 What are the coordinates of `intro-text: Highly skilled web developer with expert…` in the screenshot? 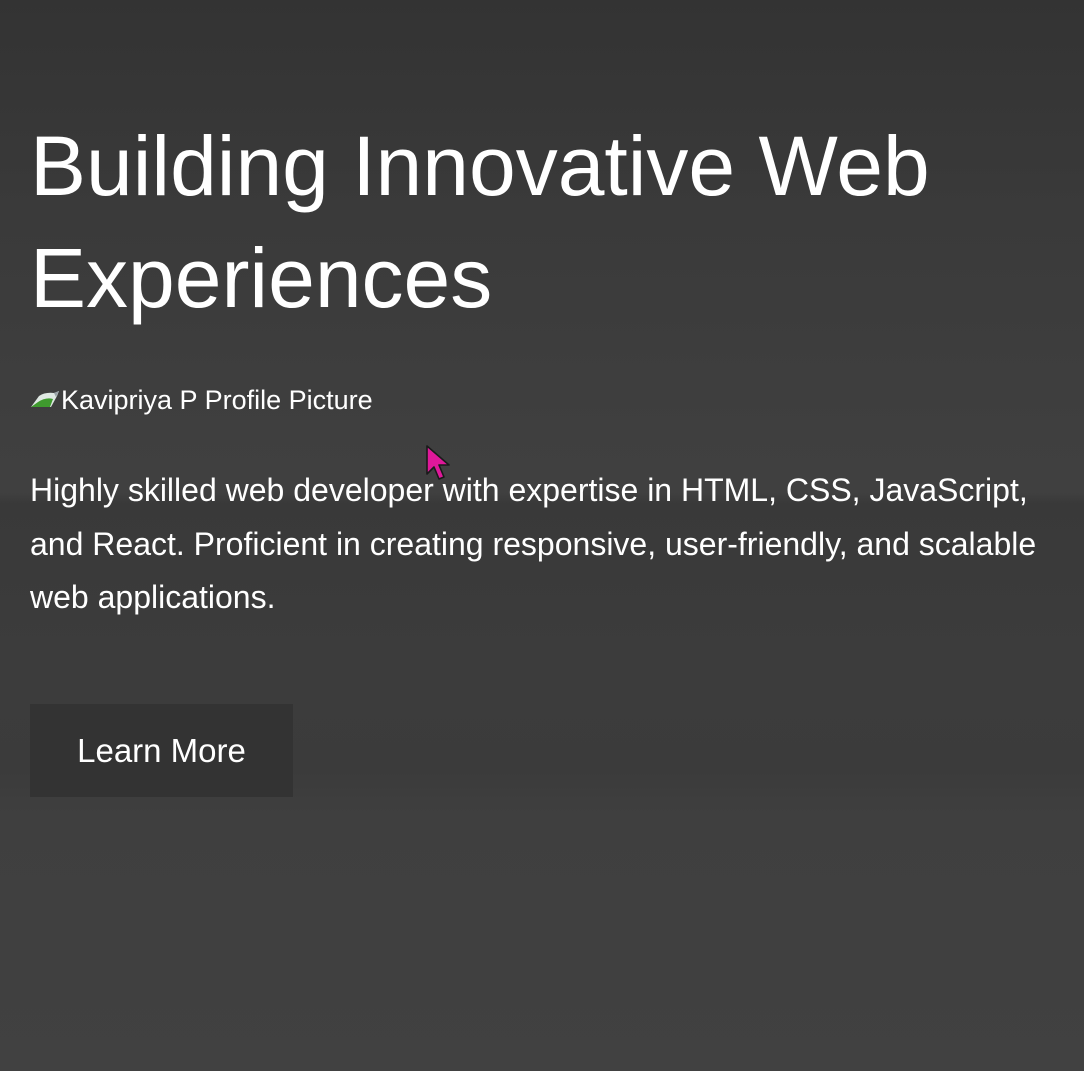 It's located at (533, 543).